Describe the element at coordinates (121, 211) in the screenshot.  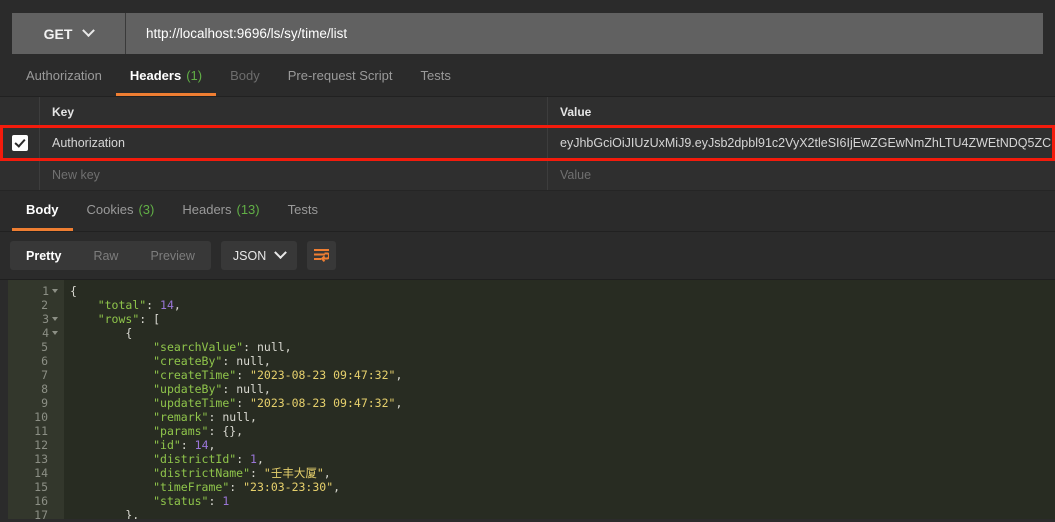
I see `response-tab-cookies: Cookies (3)` at that location.